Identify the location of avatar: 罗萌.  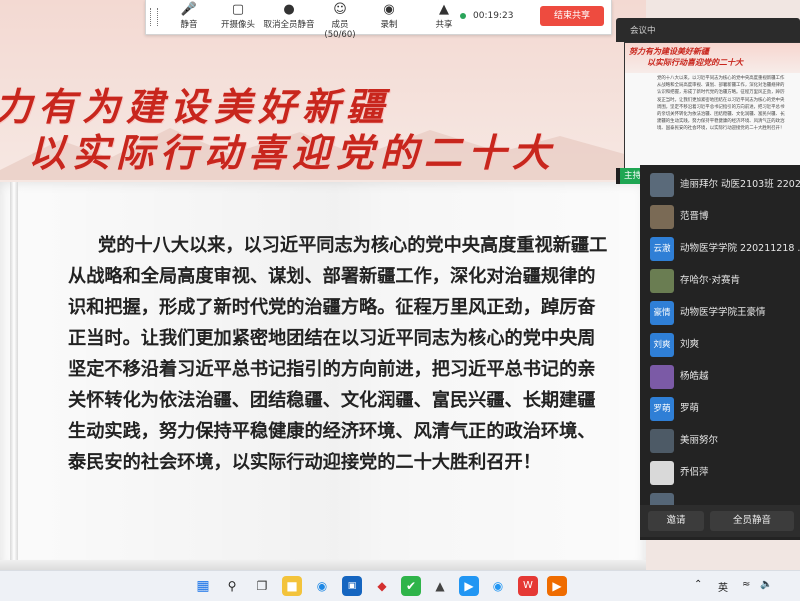
(662, 409).